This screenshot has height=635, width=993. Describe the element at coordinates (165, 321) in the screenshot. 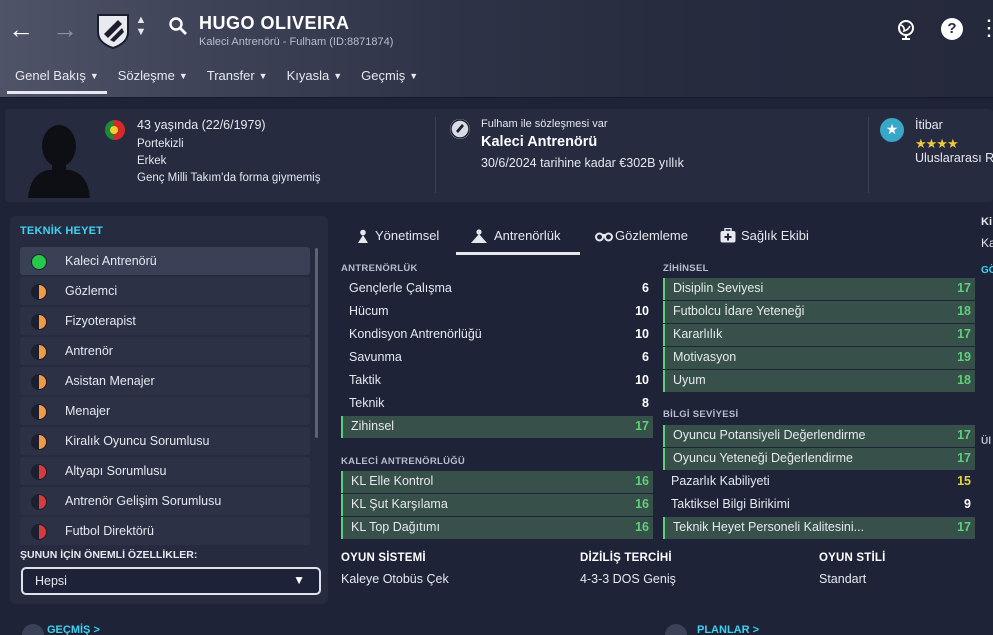

I see `staff-item: Fizyoterapist` at that location.